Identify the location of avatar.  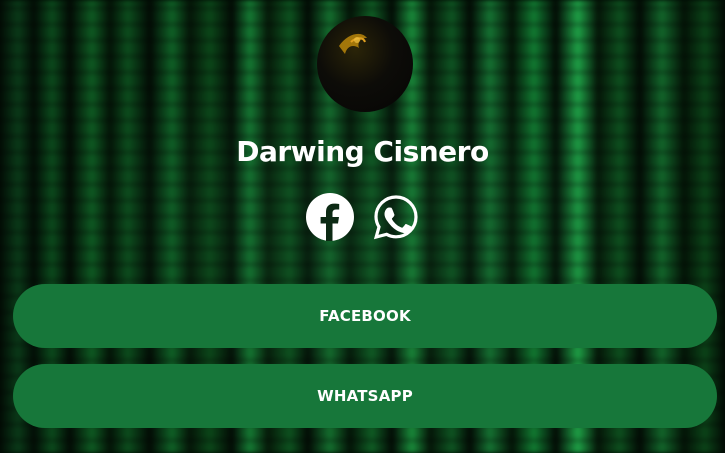
(365, 64).